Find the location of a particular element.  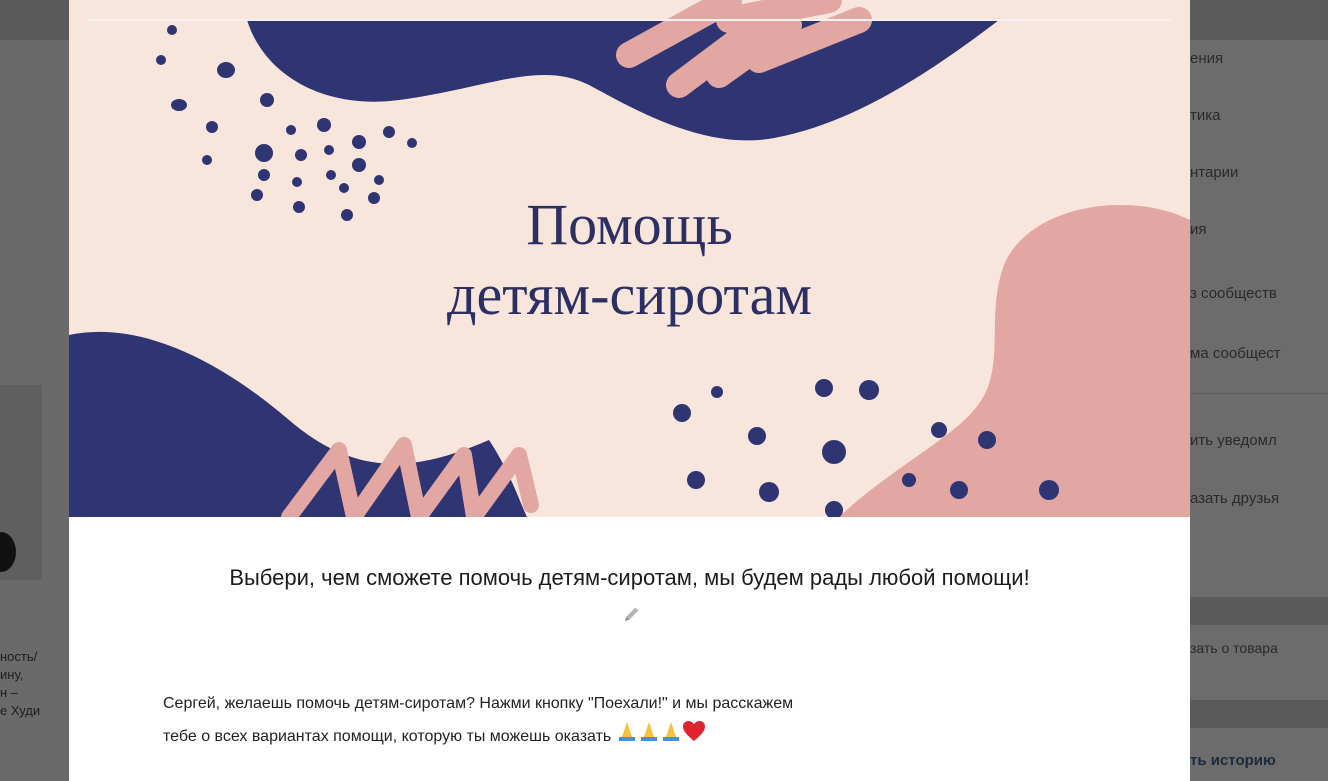

background-text-line: е Худи is located at coordinates (20, 710).